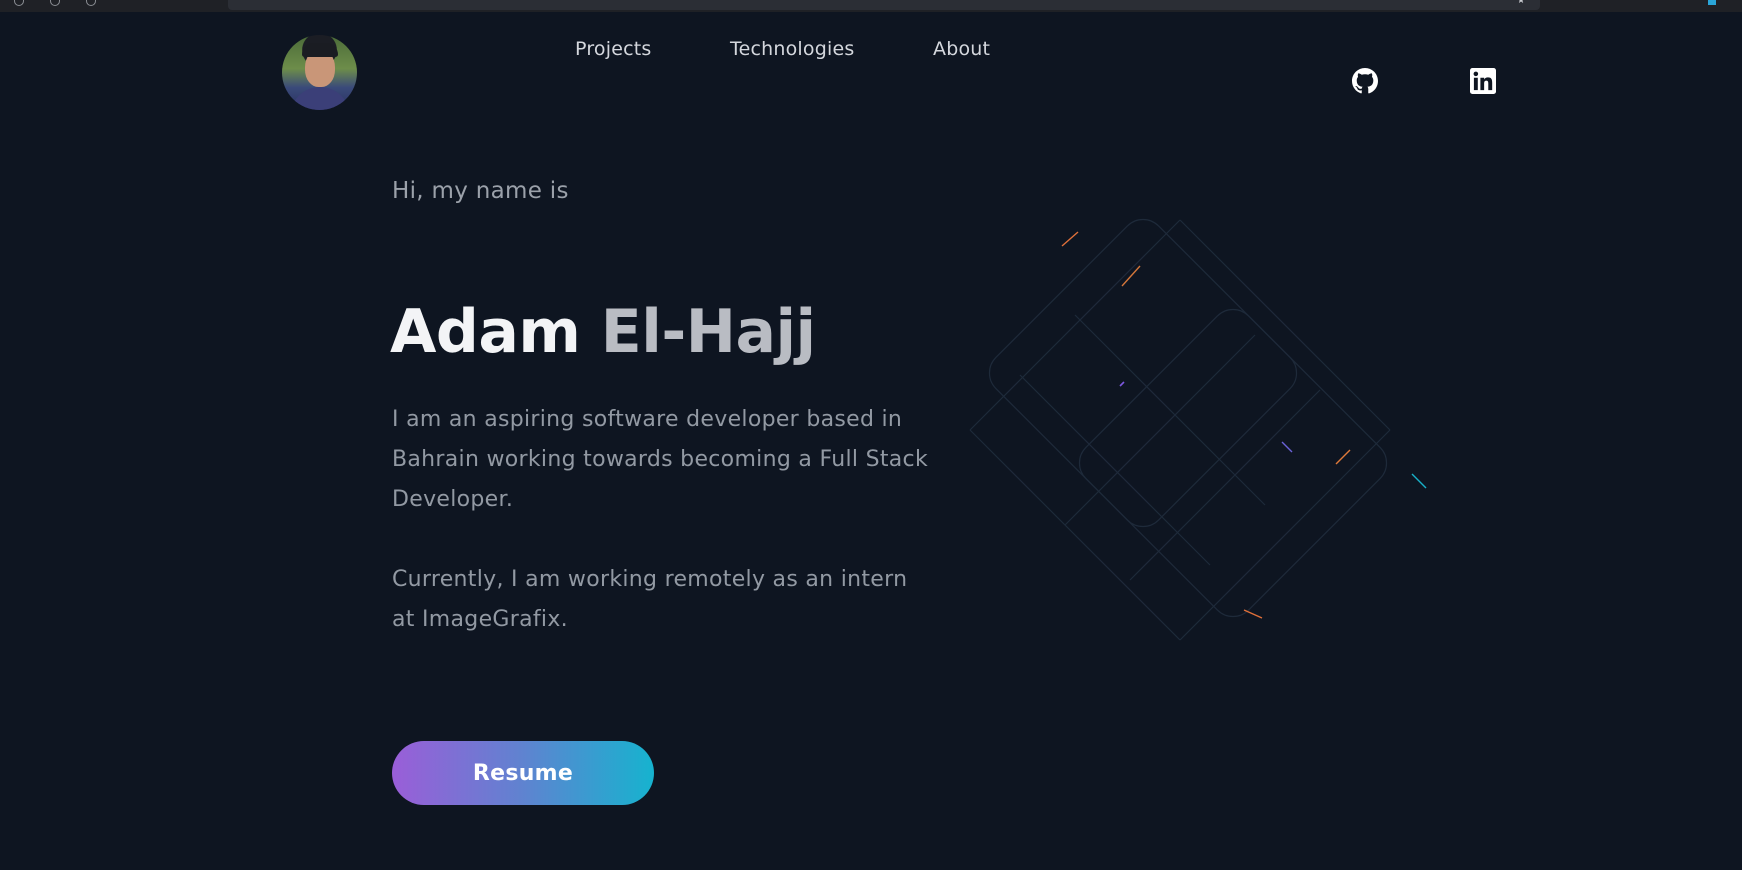  I want to click on page-title: Adam El-Hajj, so click(603, 332).